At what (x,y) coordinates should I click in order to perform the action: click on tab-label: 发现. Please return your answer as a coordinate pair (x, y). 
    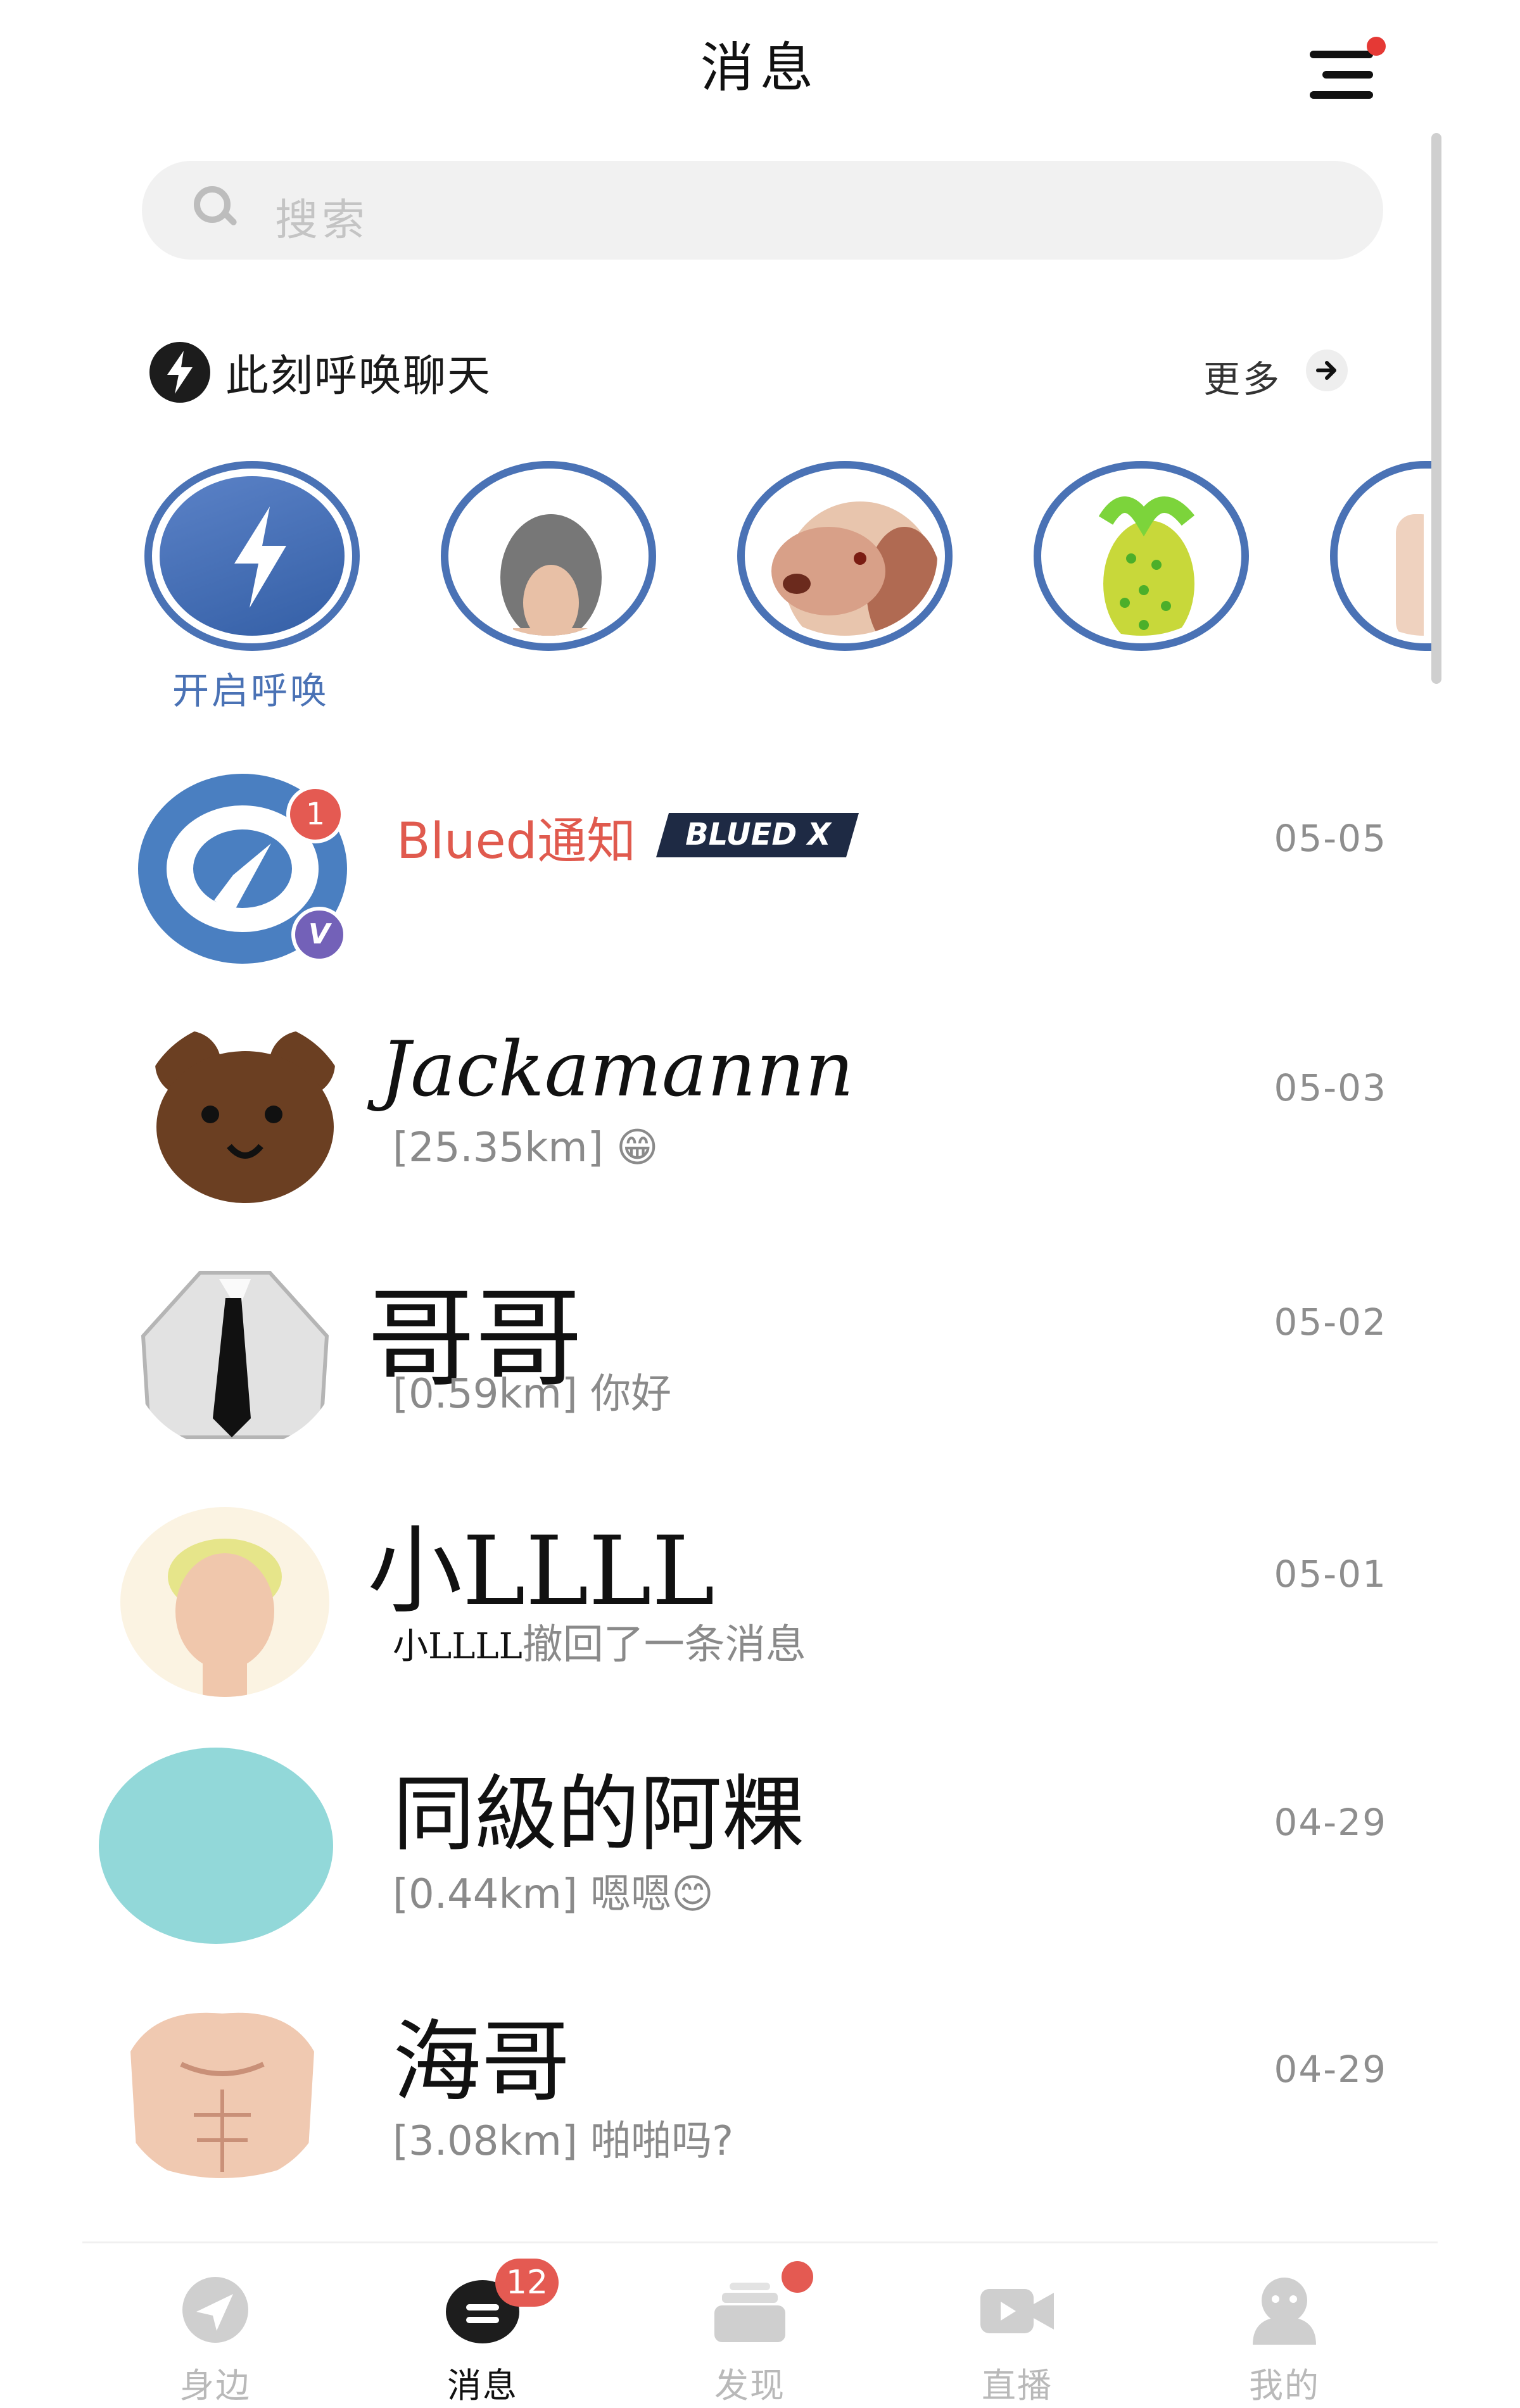
    Looking at the image, I should click on (749, 2385).